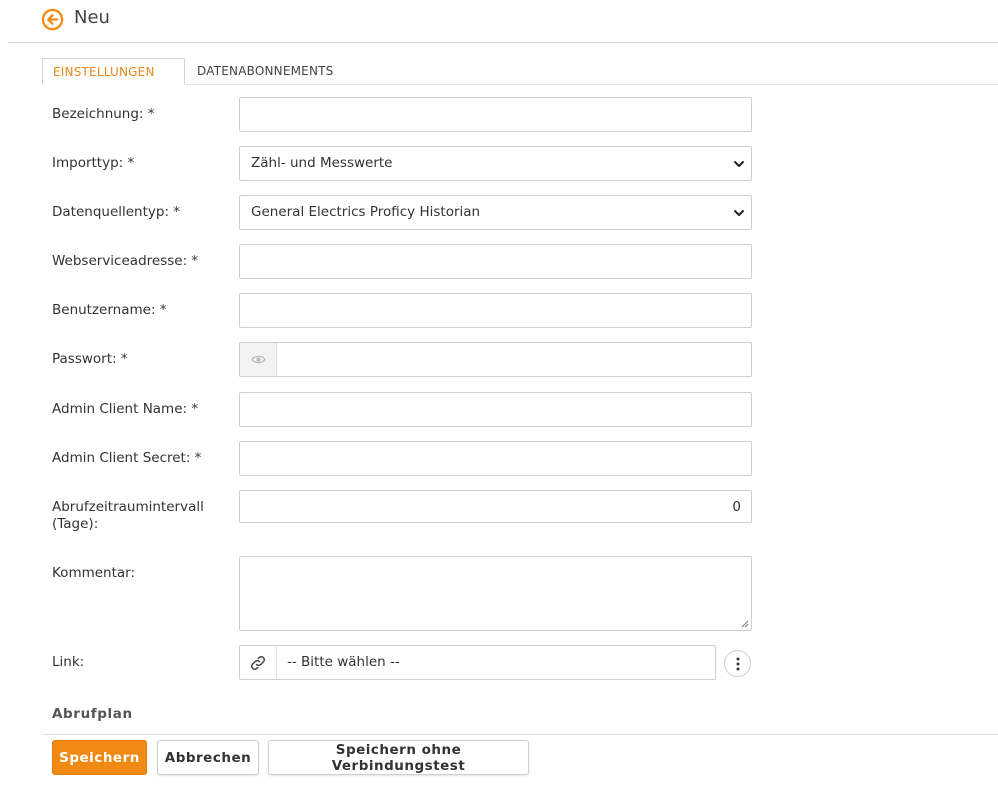  I want to click on passwort-field, so click(495, 359).